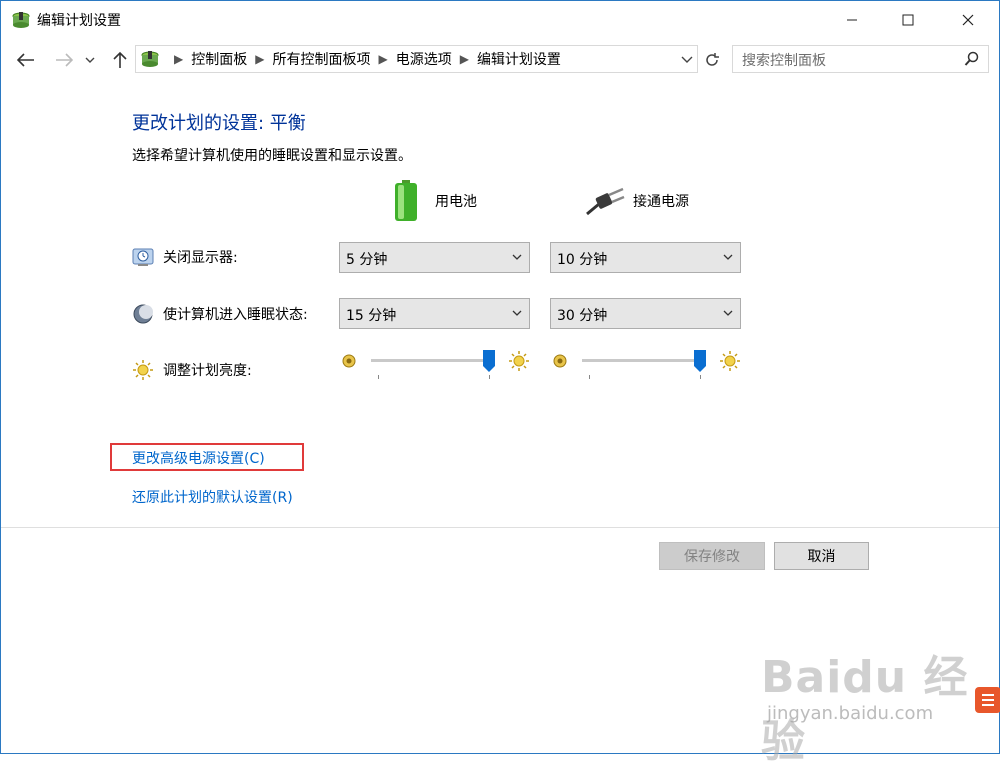  I want to click on display-off-battery-select: 5 分钟, so click(434, 257).